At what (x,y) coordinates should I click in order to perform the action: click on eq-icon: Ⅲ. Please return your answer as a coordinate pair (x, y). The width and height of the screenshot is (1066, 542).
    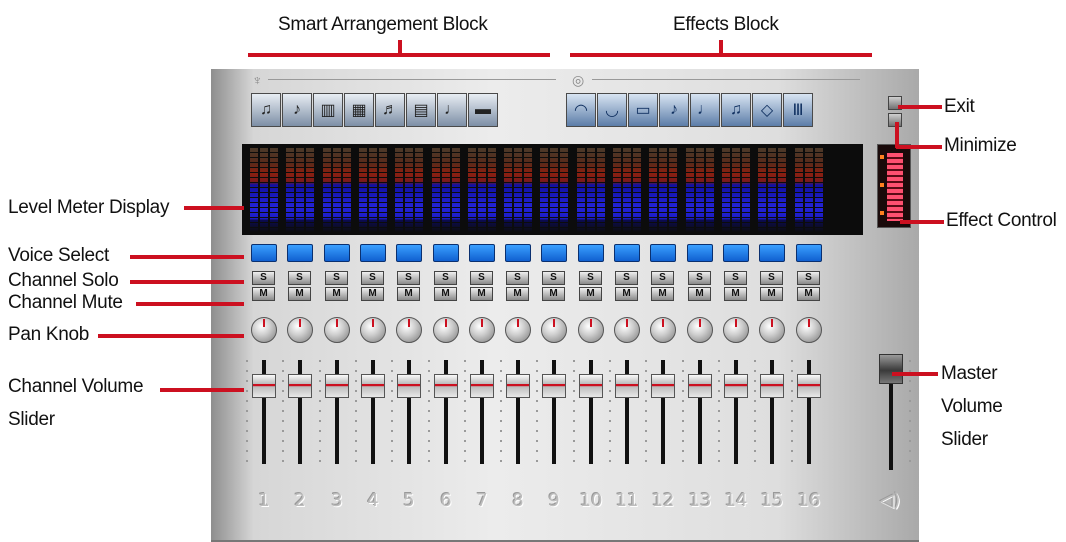
    Looking at the image, I should click on (798, 110).